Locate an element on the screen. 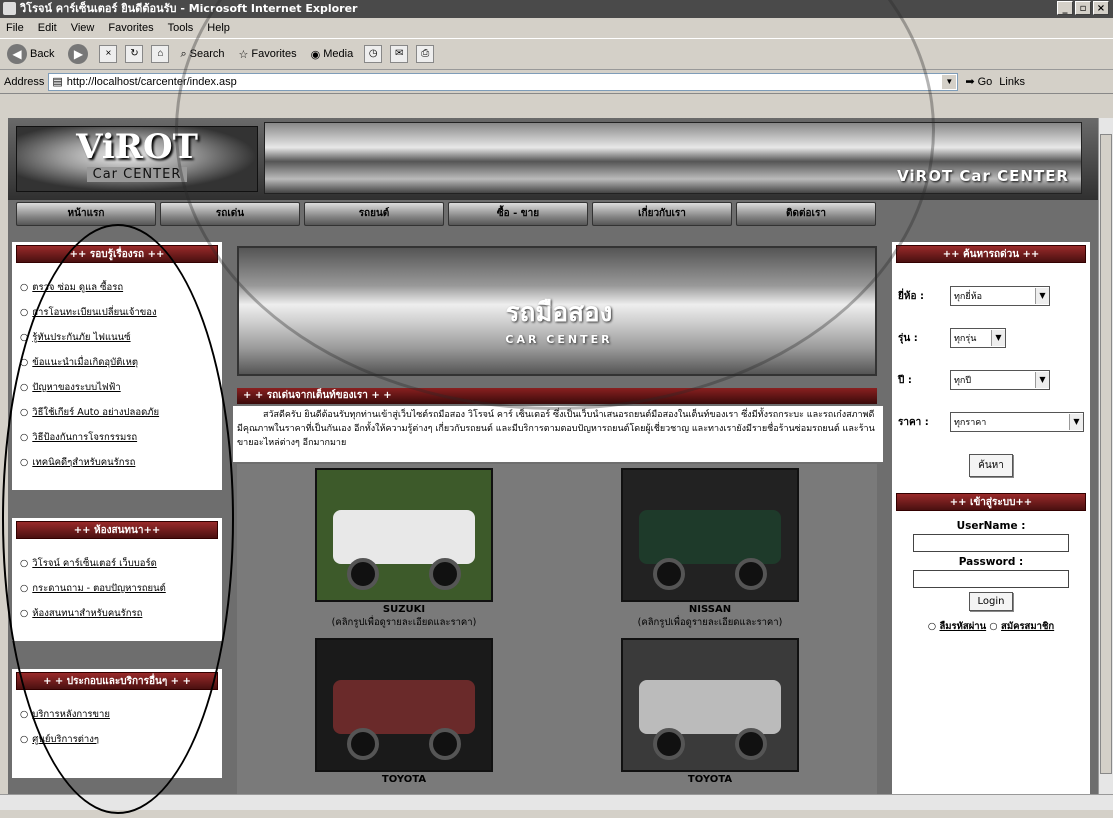 Image resolution: width=1113 pixels, height=818 pixels. go-button: ➡ Go is located at coordinates (978, 81).